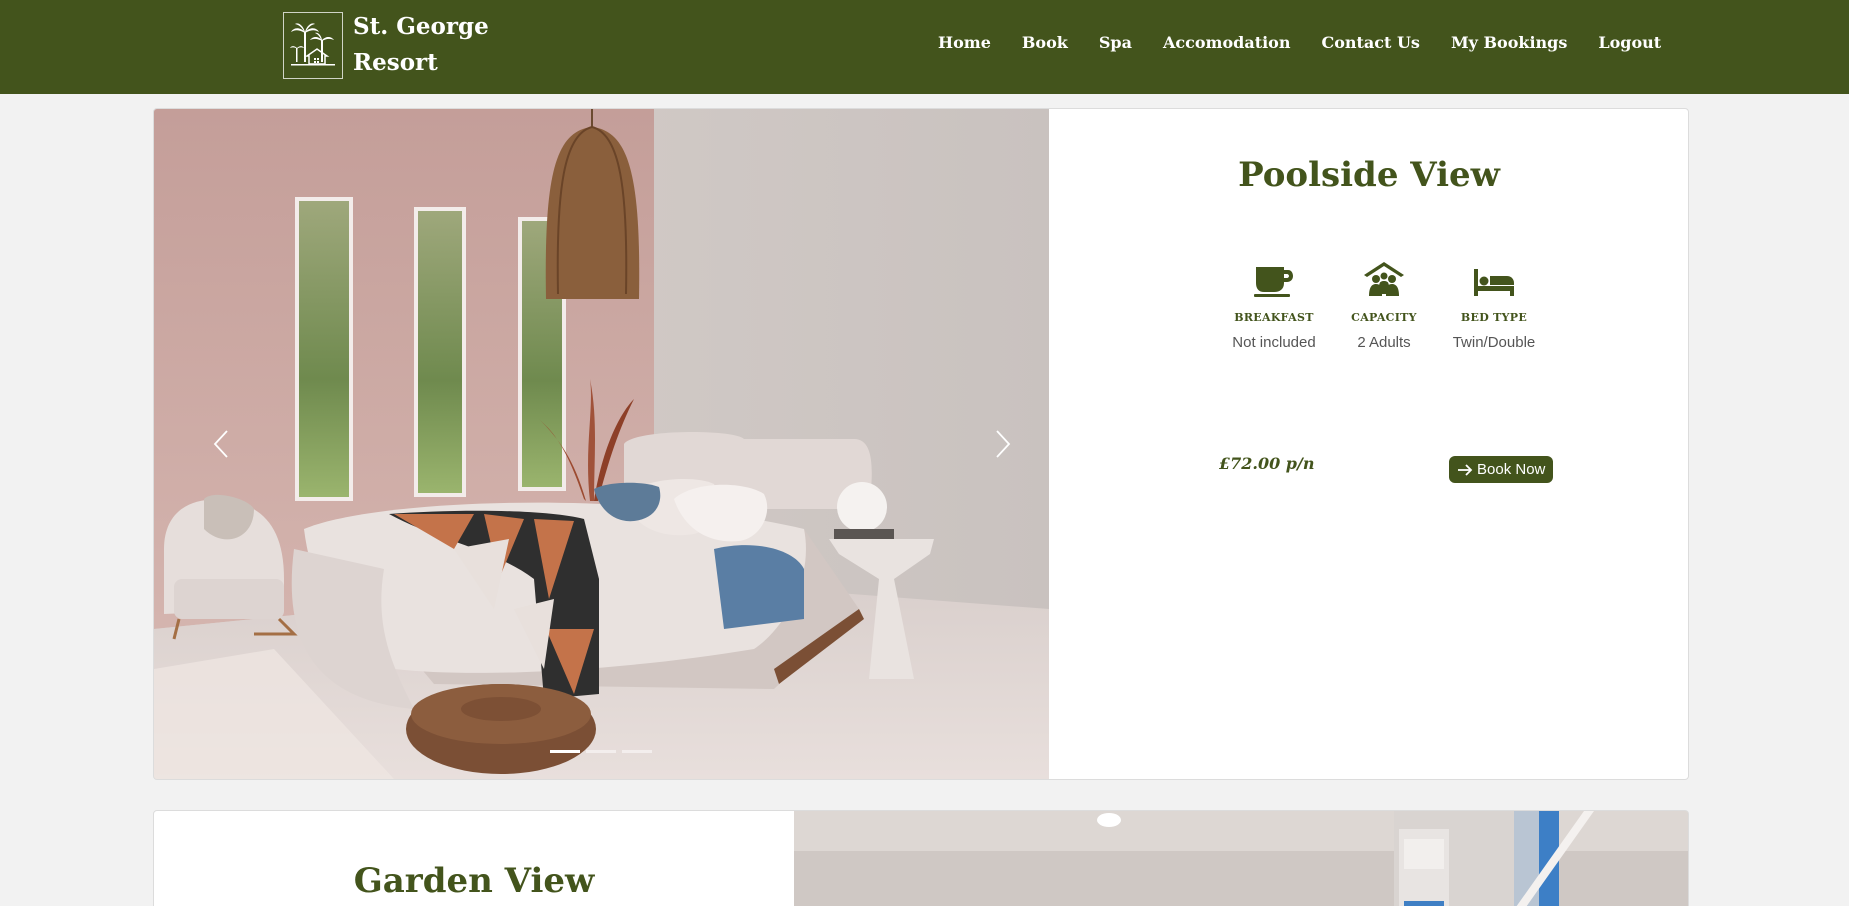  What do you see at coordinates (1509, 42) in the screenshot?
I see `nav-my-bookings: My Bookings` at bounding box center [1509, 42].